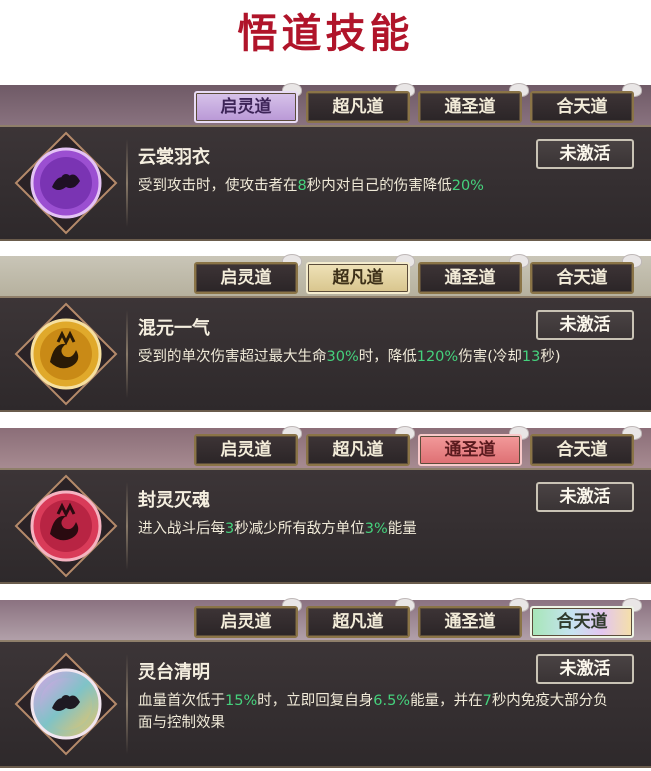 This screenshot has width=651, height=771. Describe the element at coordinates (349, 357) in the screenshot. I see `skill-description: 受到的单次伤害超过最大生命30%时，降低120%伤害(冷却13秒)` at that location.